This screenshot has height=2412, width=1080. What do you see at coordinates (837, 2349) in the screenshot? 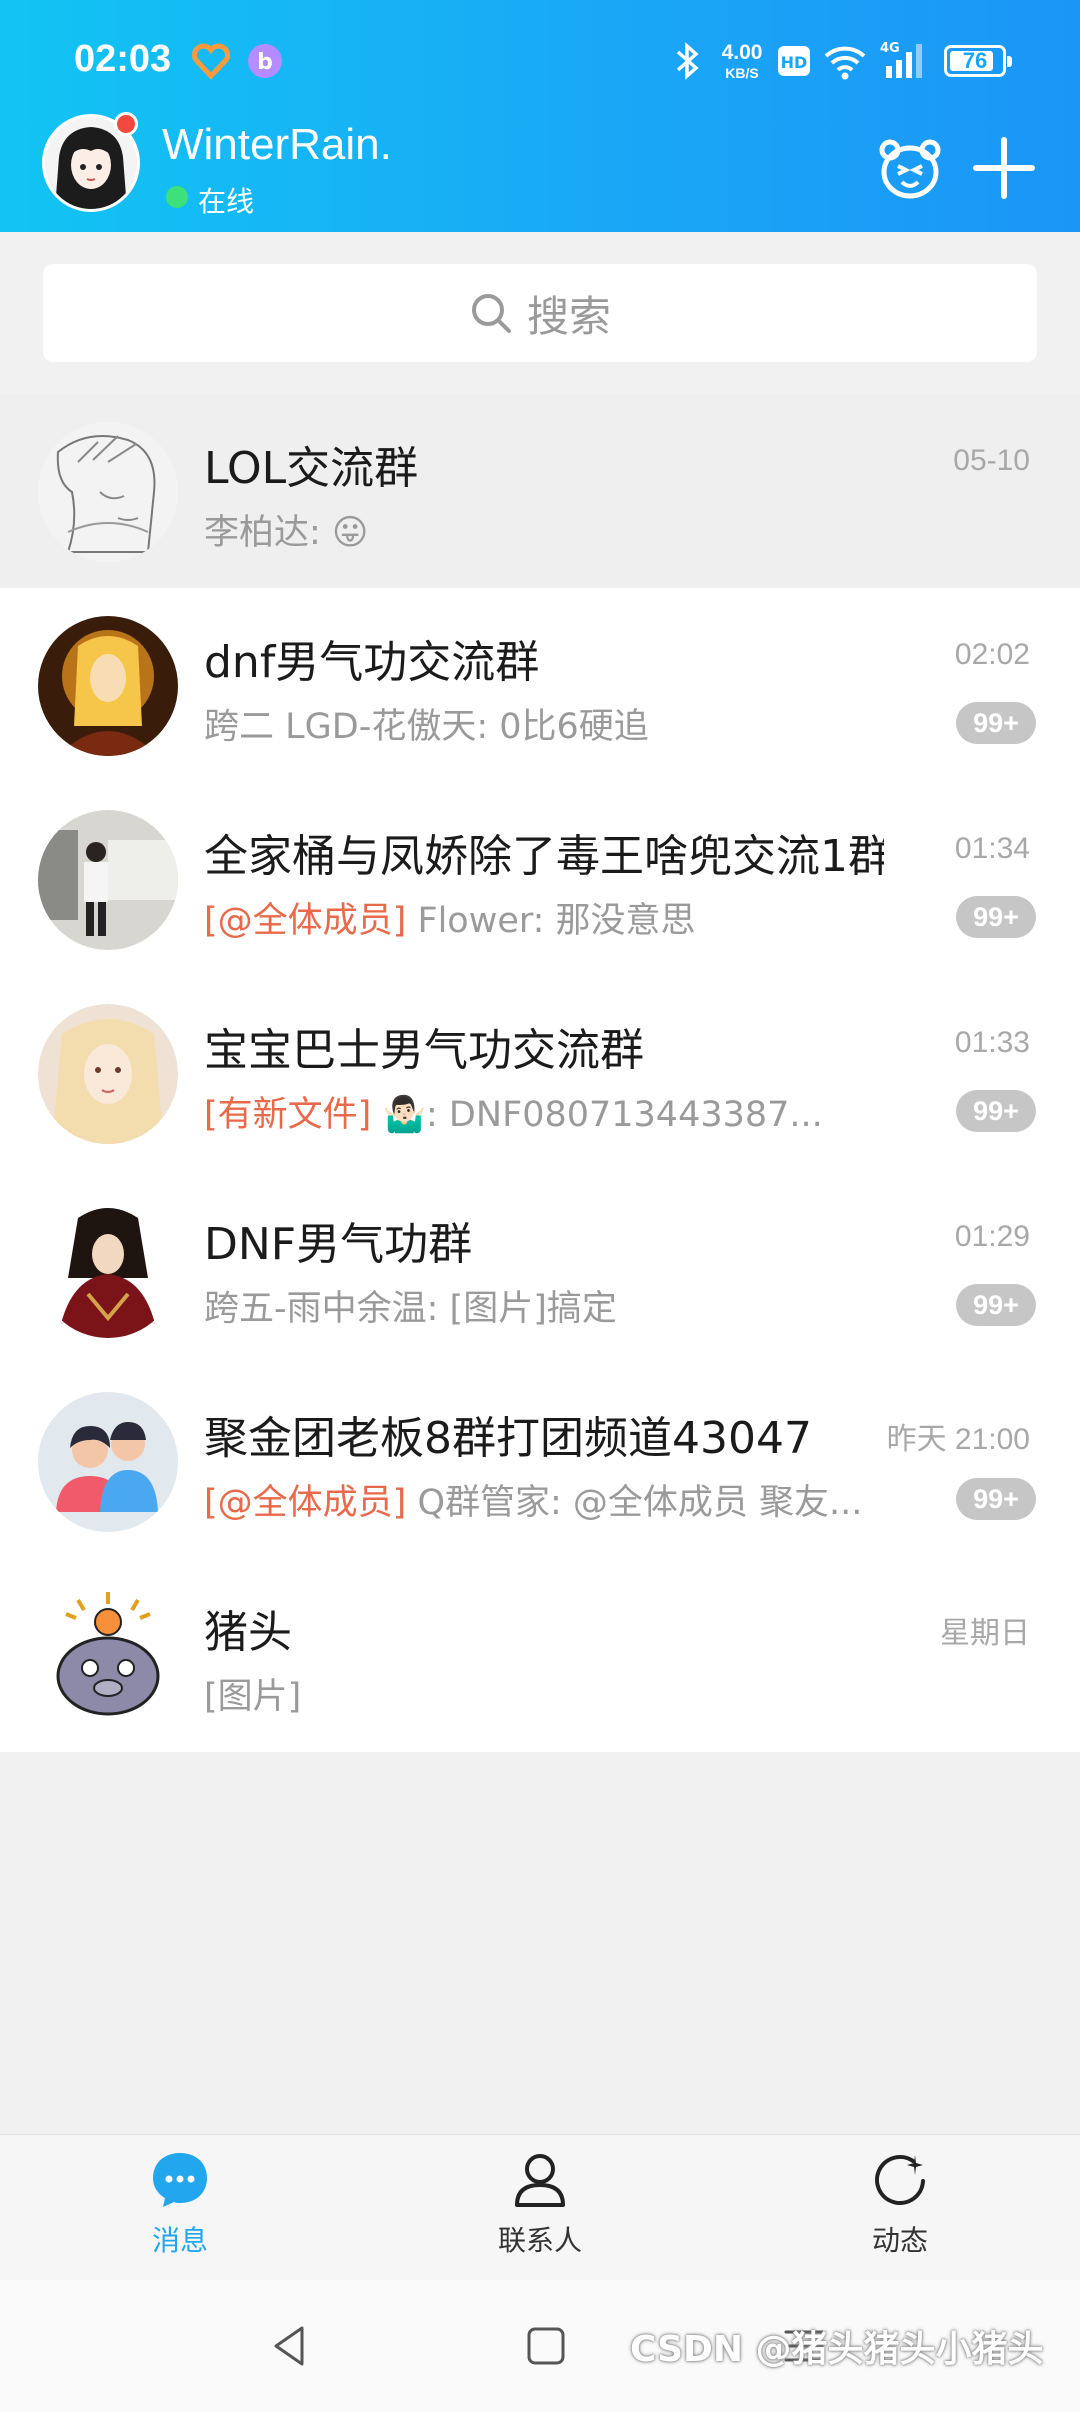
I see `watermark: CSDN @猪头猪头小猪头` at bounding box center [837, 2349].